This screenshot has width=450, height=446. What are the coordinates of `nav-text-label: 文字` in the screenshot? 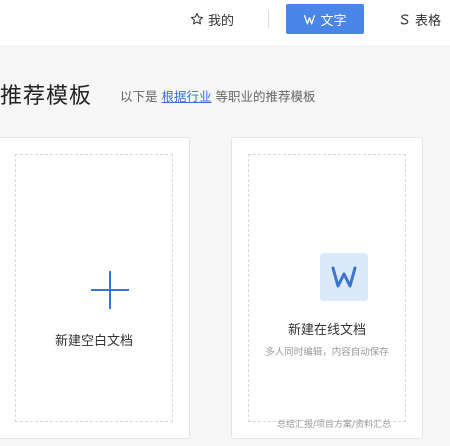 It's located at (333, 21).